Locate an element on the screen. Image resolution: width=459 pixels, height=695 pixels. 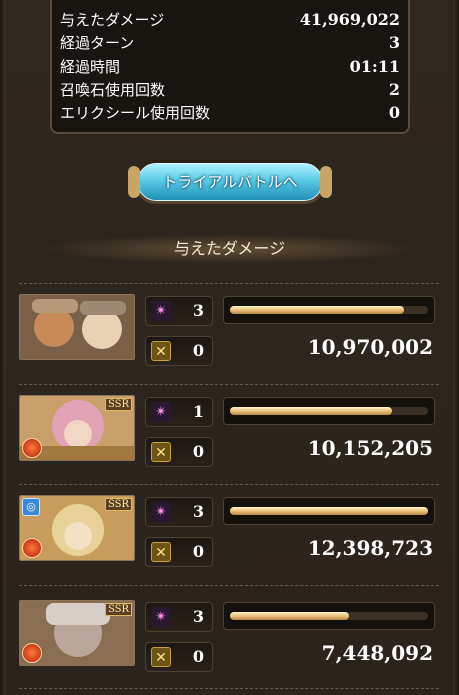
stat-elapsed-time: 経過時間 01:11 is located at coordinates (230, 67).